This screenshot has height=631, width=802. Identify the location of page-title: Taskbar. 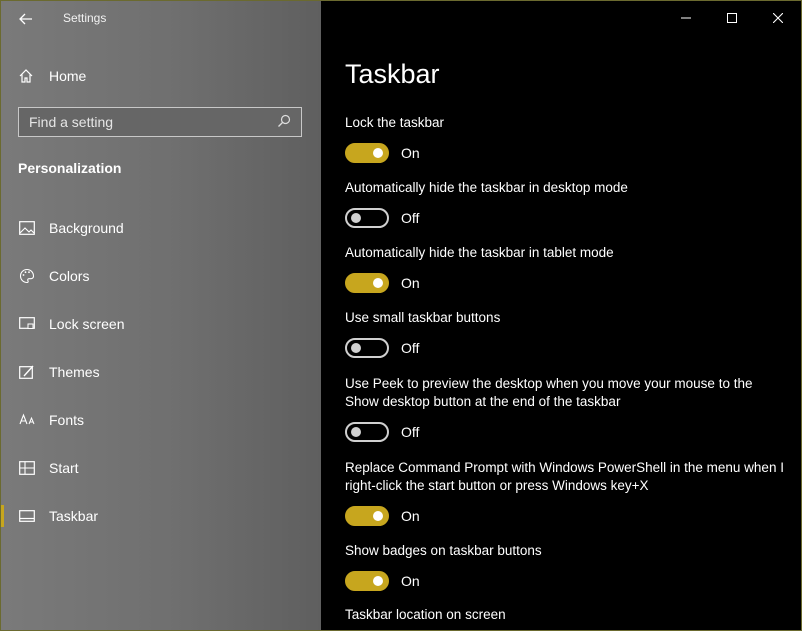
(392, 74).